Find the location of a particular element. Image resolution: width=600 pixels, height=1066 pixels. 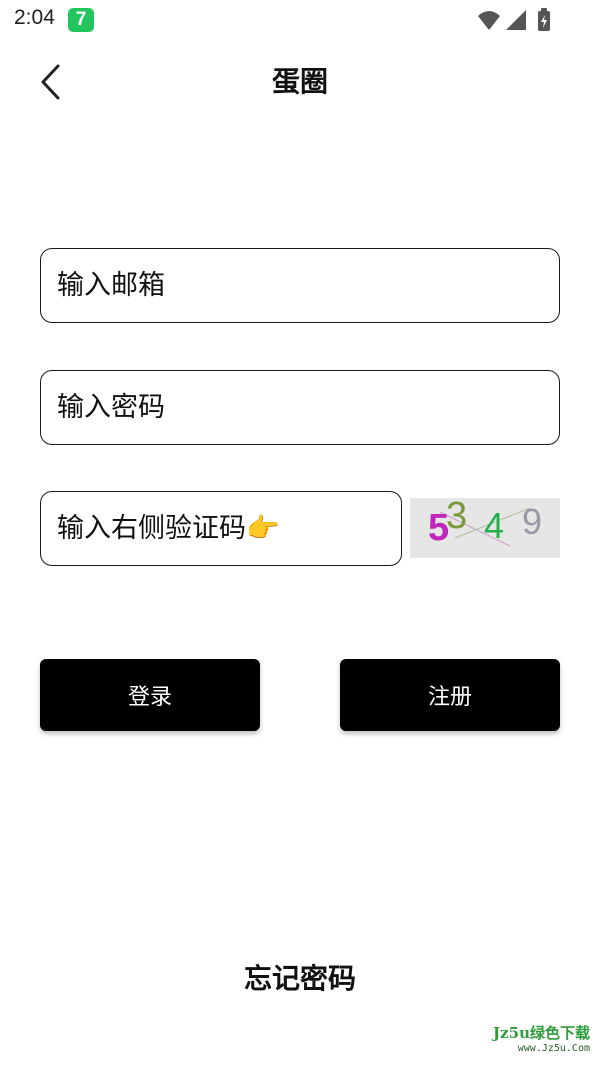

email-input is located at coordinates (300, 285).